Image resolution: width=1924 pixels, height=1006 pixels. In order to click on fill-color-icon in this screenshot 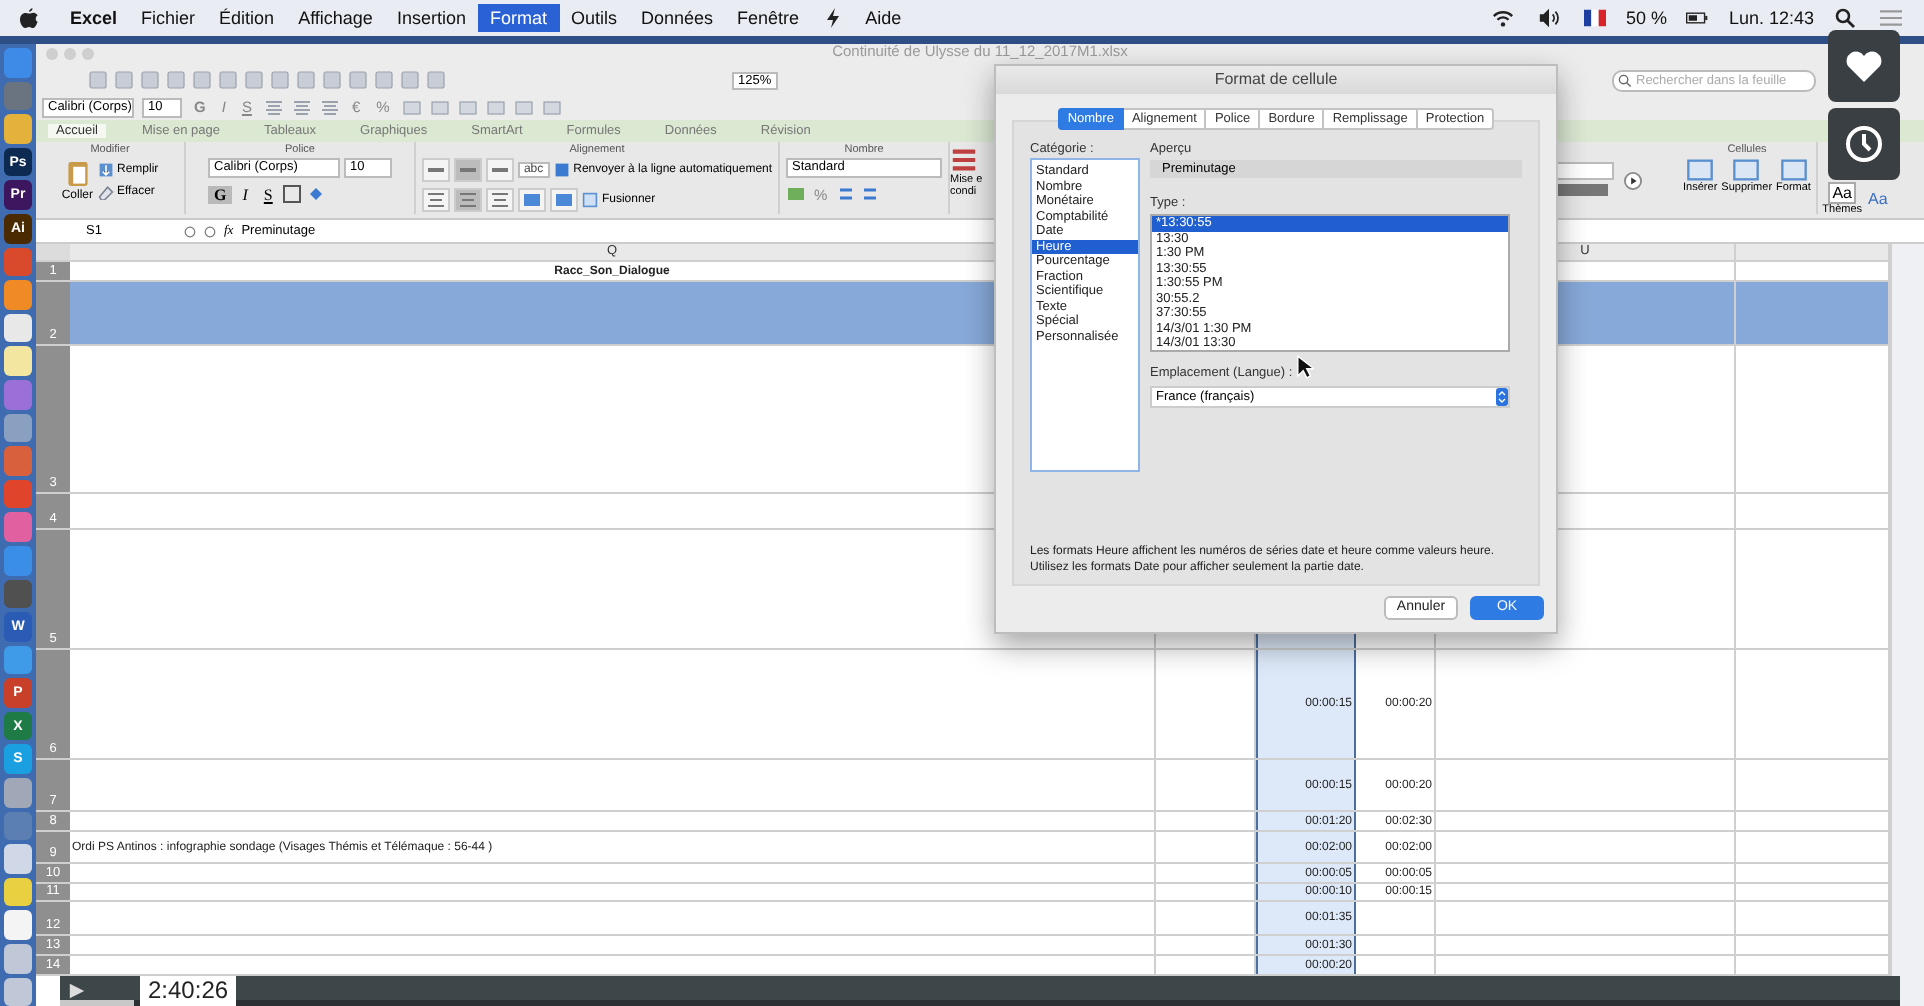, I will do `click(316, 194)`.